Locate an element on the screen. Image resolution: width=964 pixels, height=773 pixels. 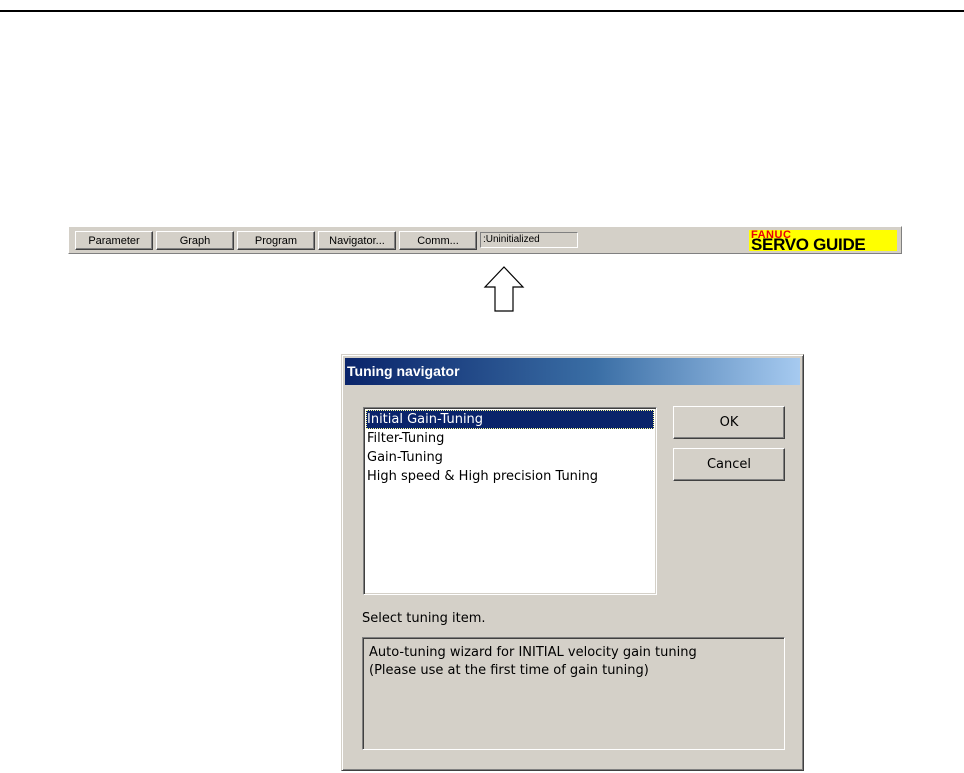
up-arrow-icon is located at coordinates (504, 289).